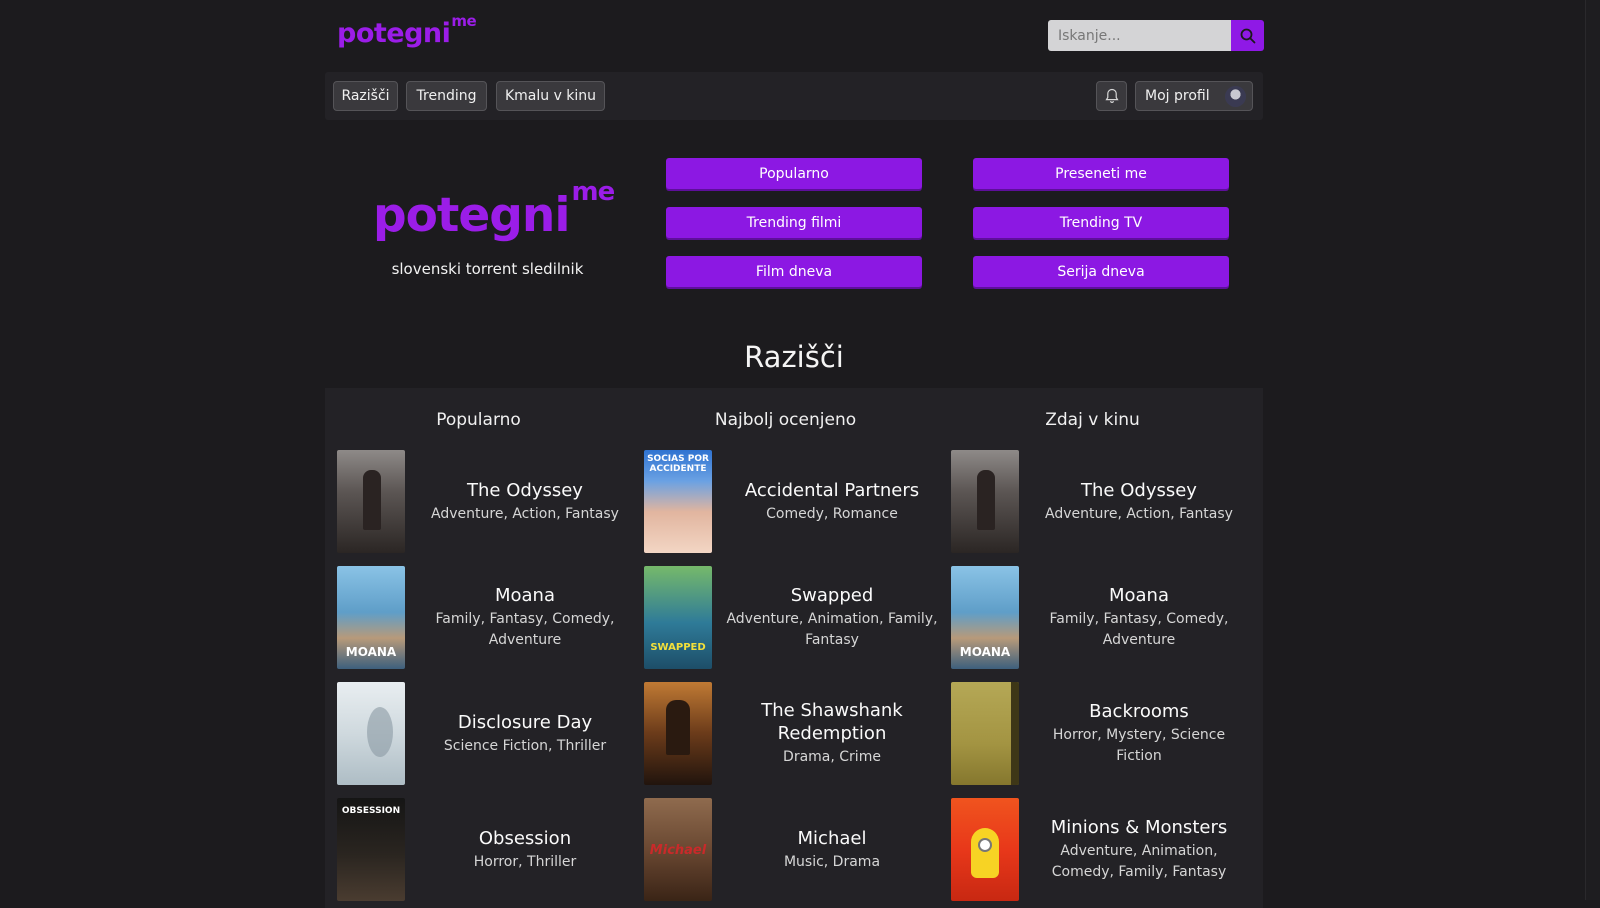  What do you see at coordinates (1101, 173) in the screenshot?
I see `preseneti-me-button: Preseneti me` at bounding box center [1101, 173].